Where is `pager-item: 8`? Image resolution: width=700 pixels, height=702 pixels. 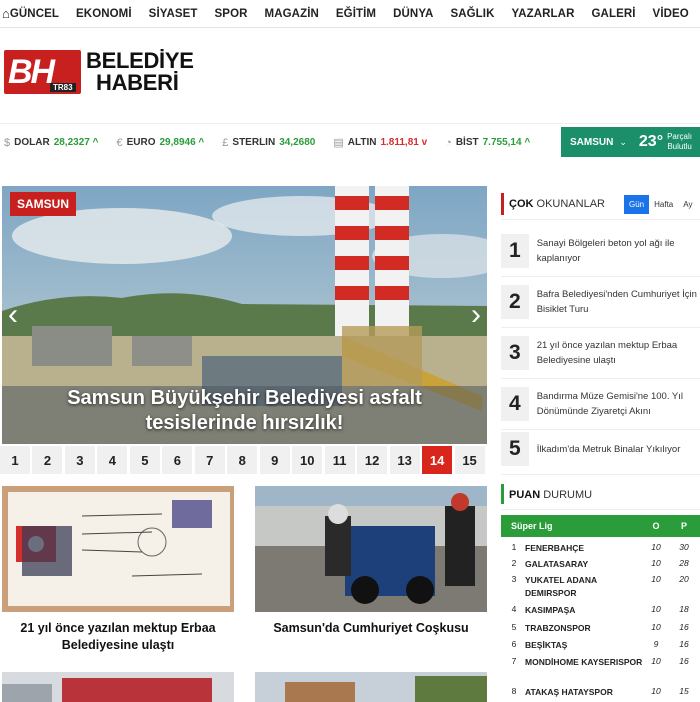 pager-item: 8 is located at coordinates (242, 460).